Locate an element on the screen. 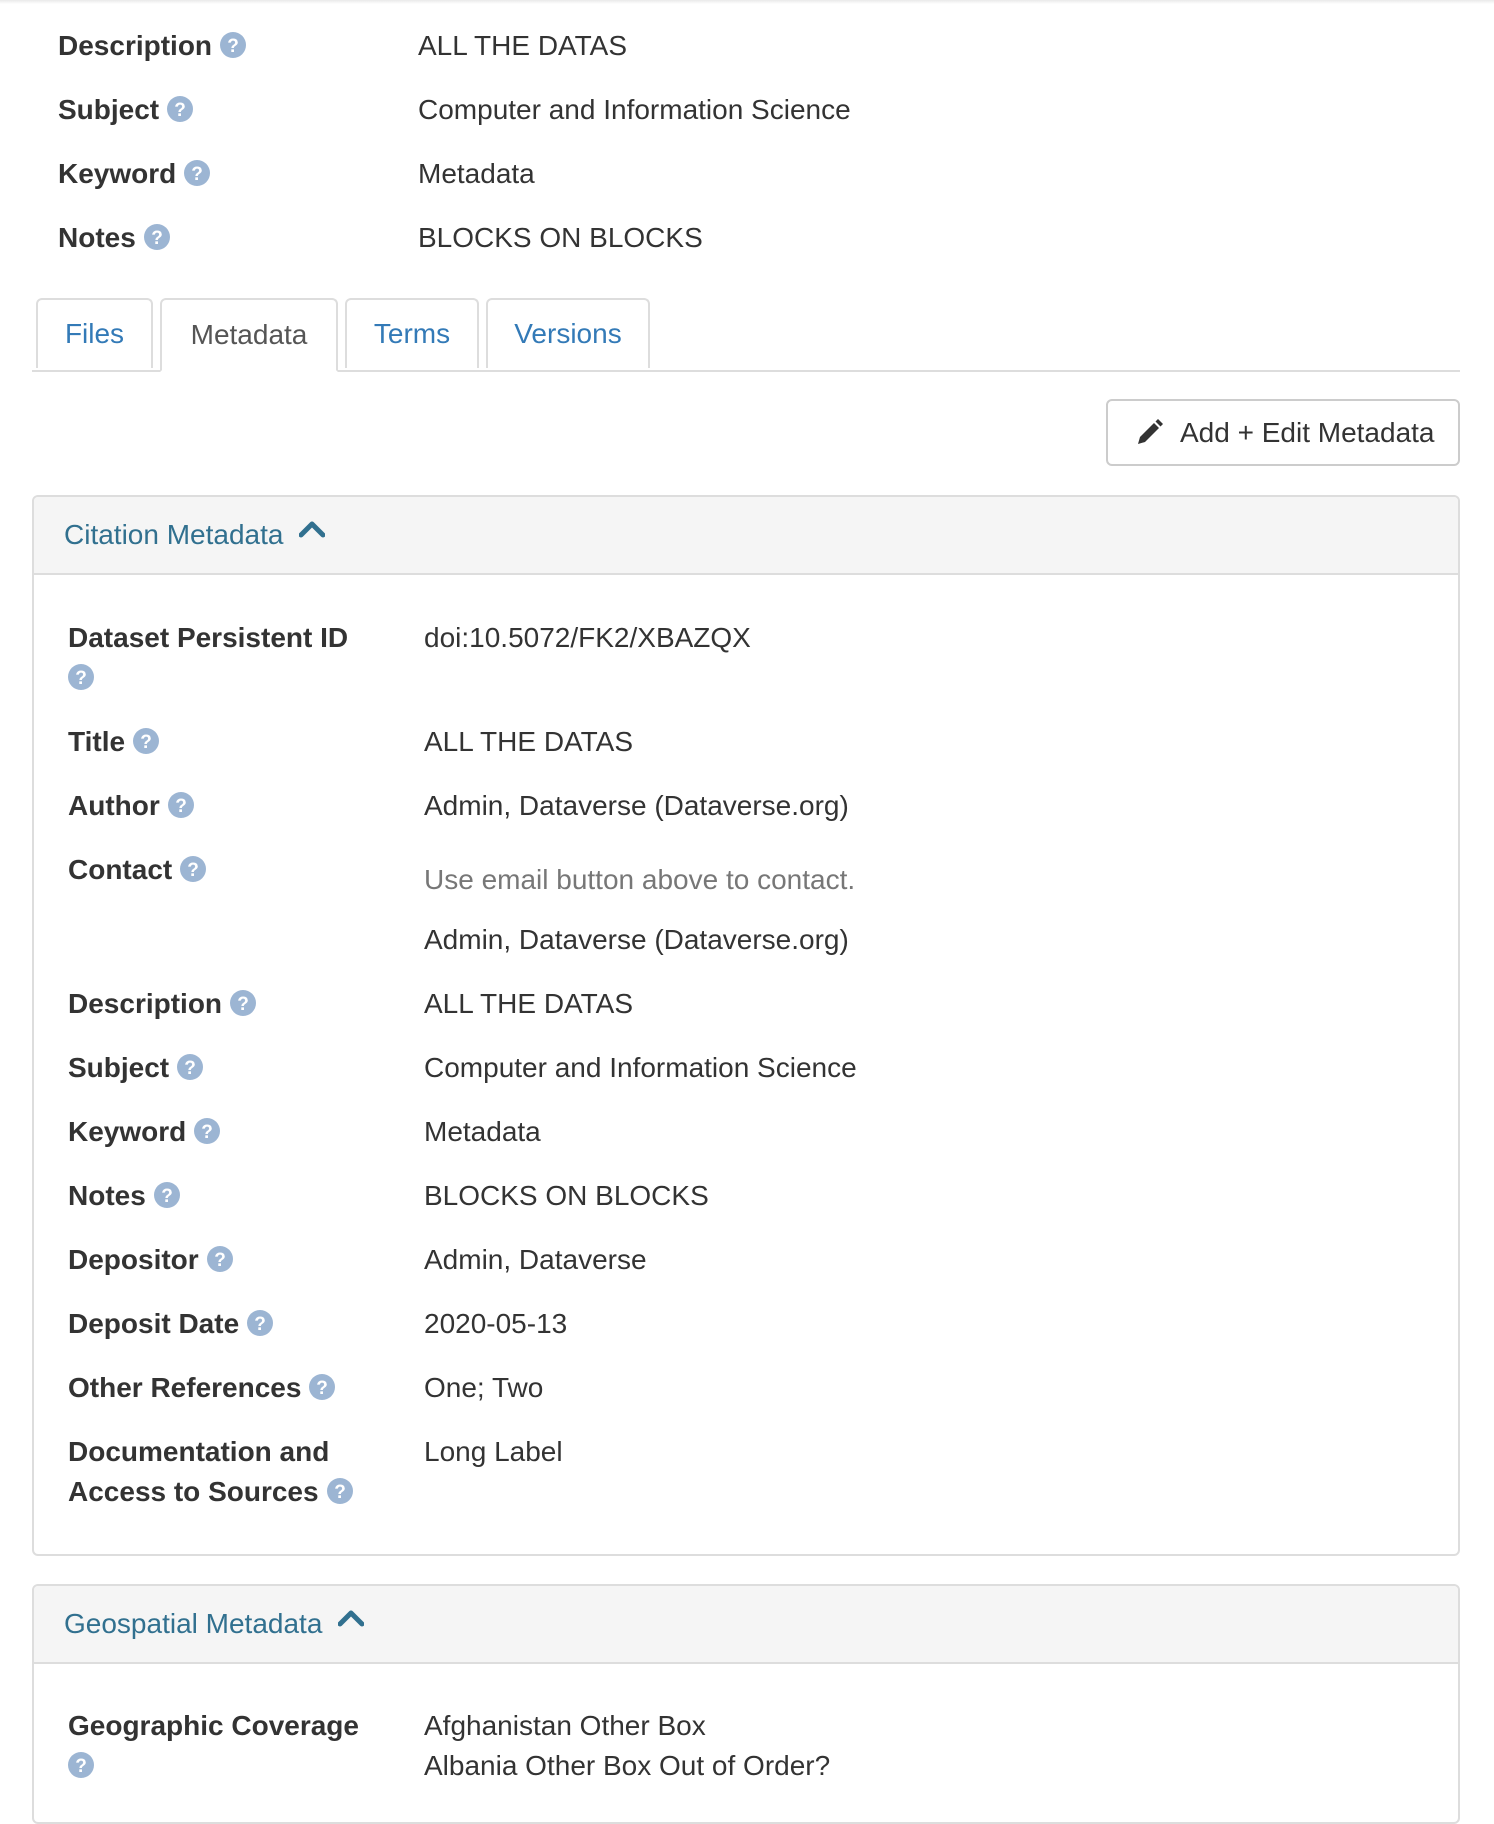 The width and height of the screenshot is (1494, 1824). add-edit-metadata-label: Add + Edit Metadata is located at coordinates (1307, 432).